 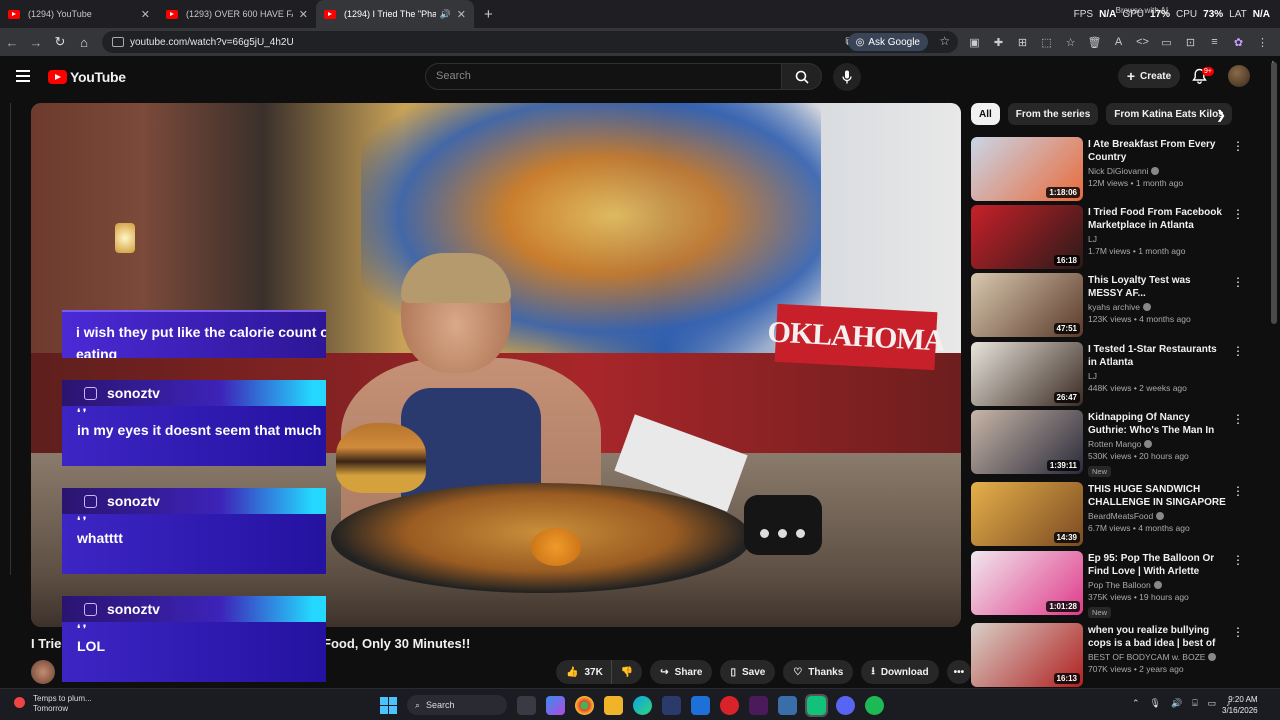 I want to click on more-actions-button: •••, so click(x=959, y=672).